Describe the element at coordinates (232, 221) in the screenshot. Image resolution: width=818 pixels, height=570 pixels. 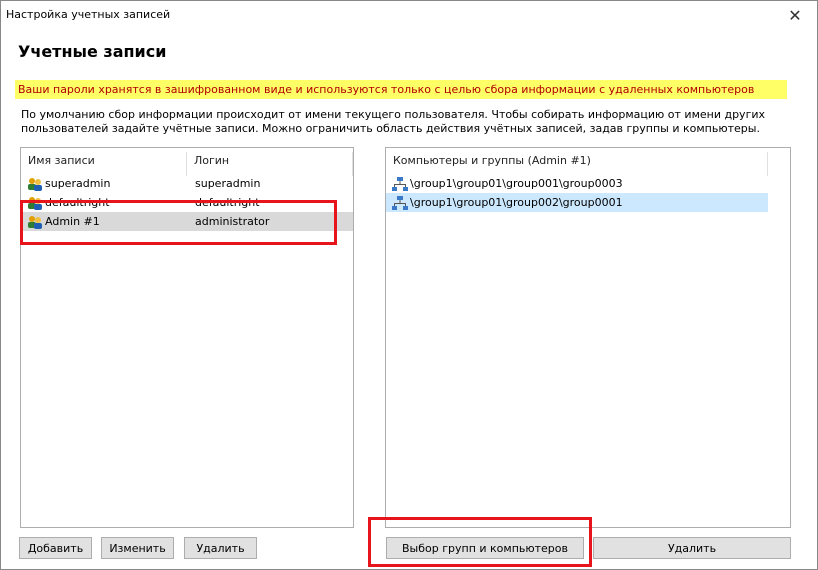
I see `account-login: administrator` at that location.